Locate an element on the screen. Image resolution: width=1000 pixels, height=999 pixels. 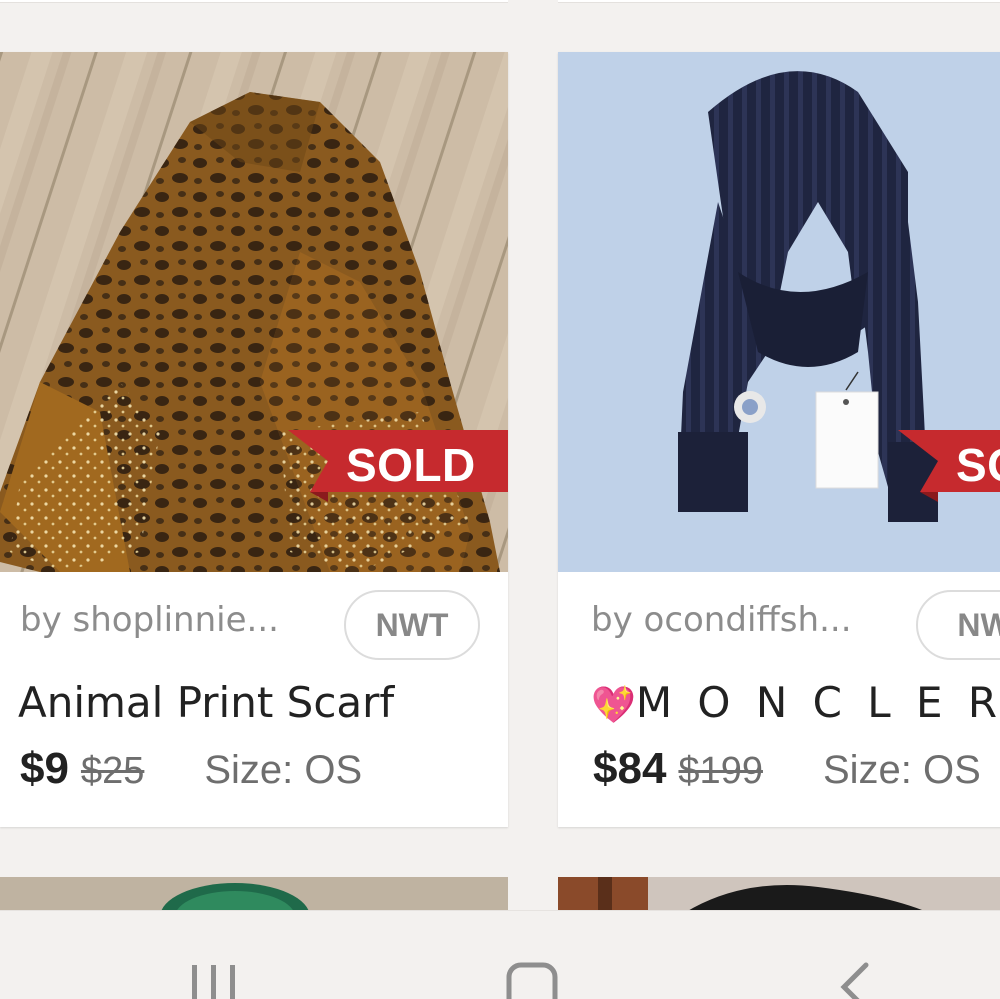
back-icon is located at coordinates (854, 980).